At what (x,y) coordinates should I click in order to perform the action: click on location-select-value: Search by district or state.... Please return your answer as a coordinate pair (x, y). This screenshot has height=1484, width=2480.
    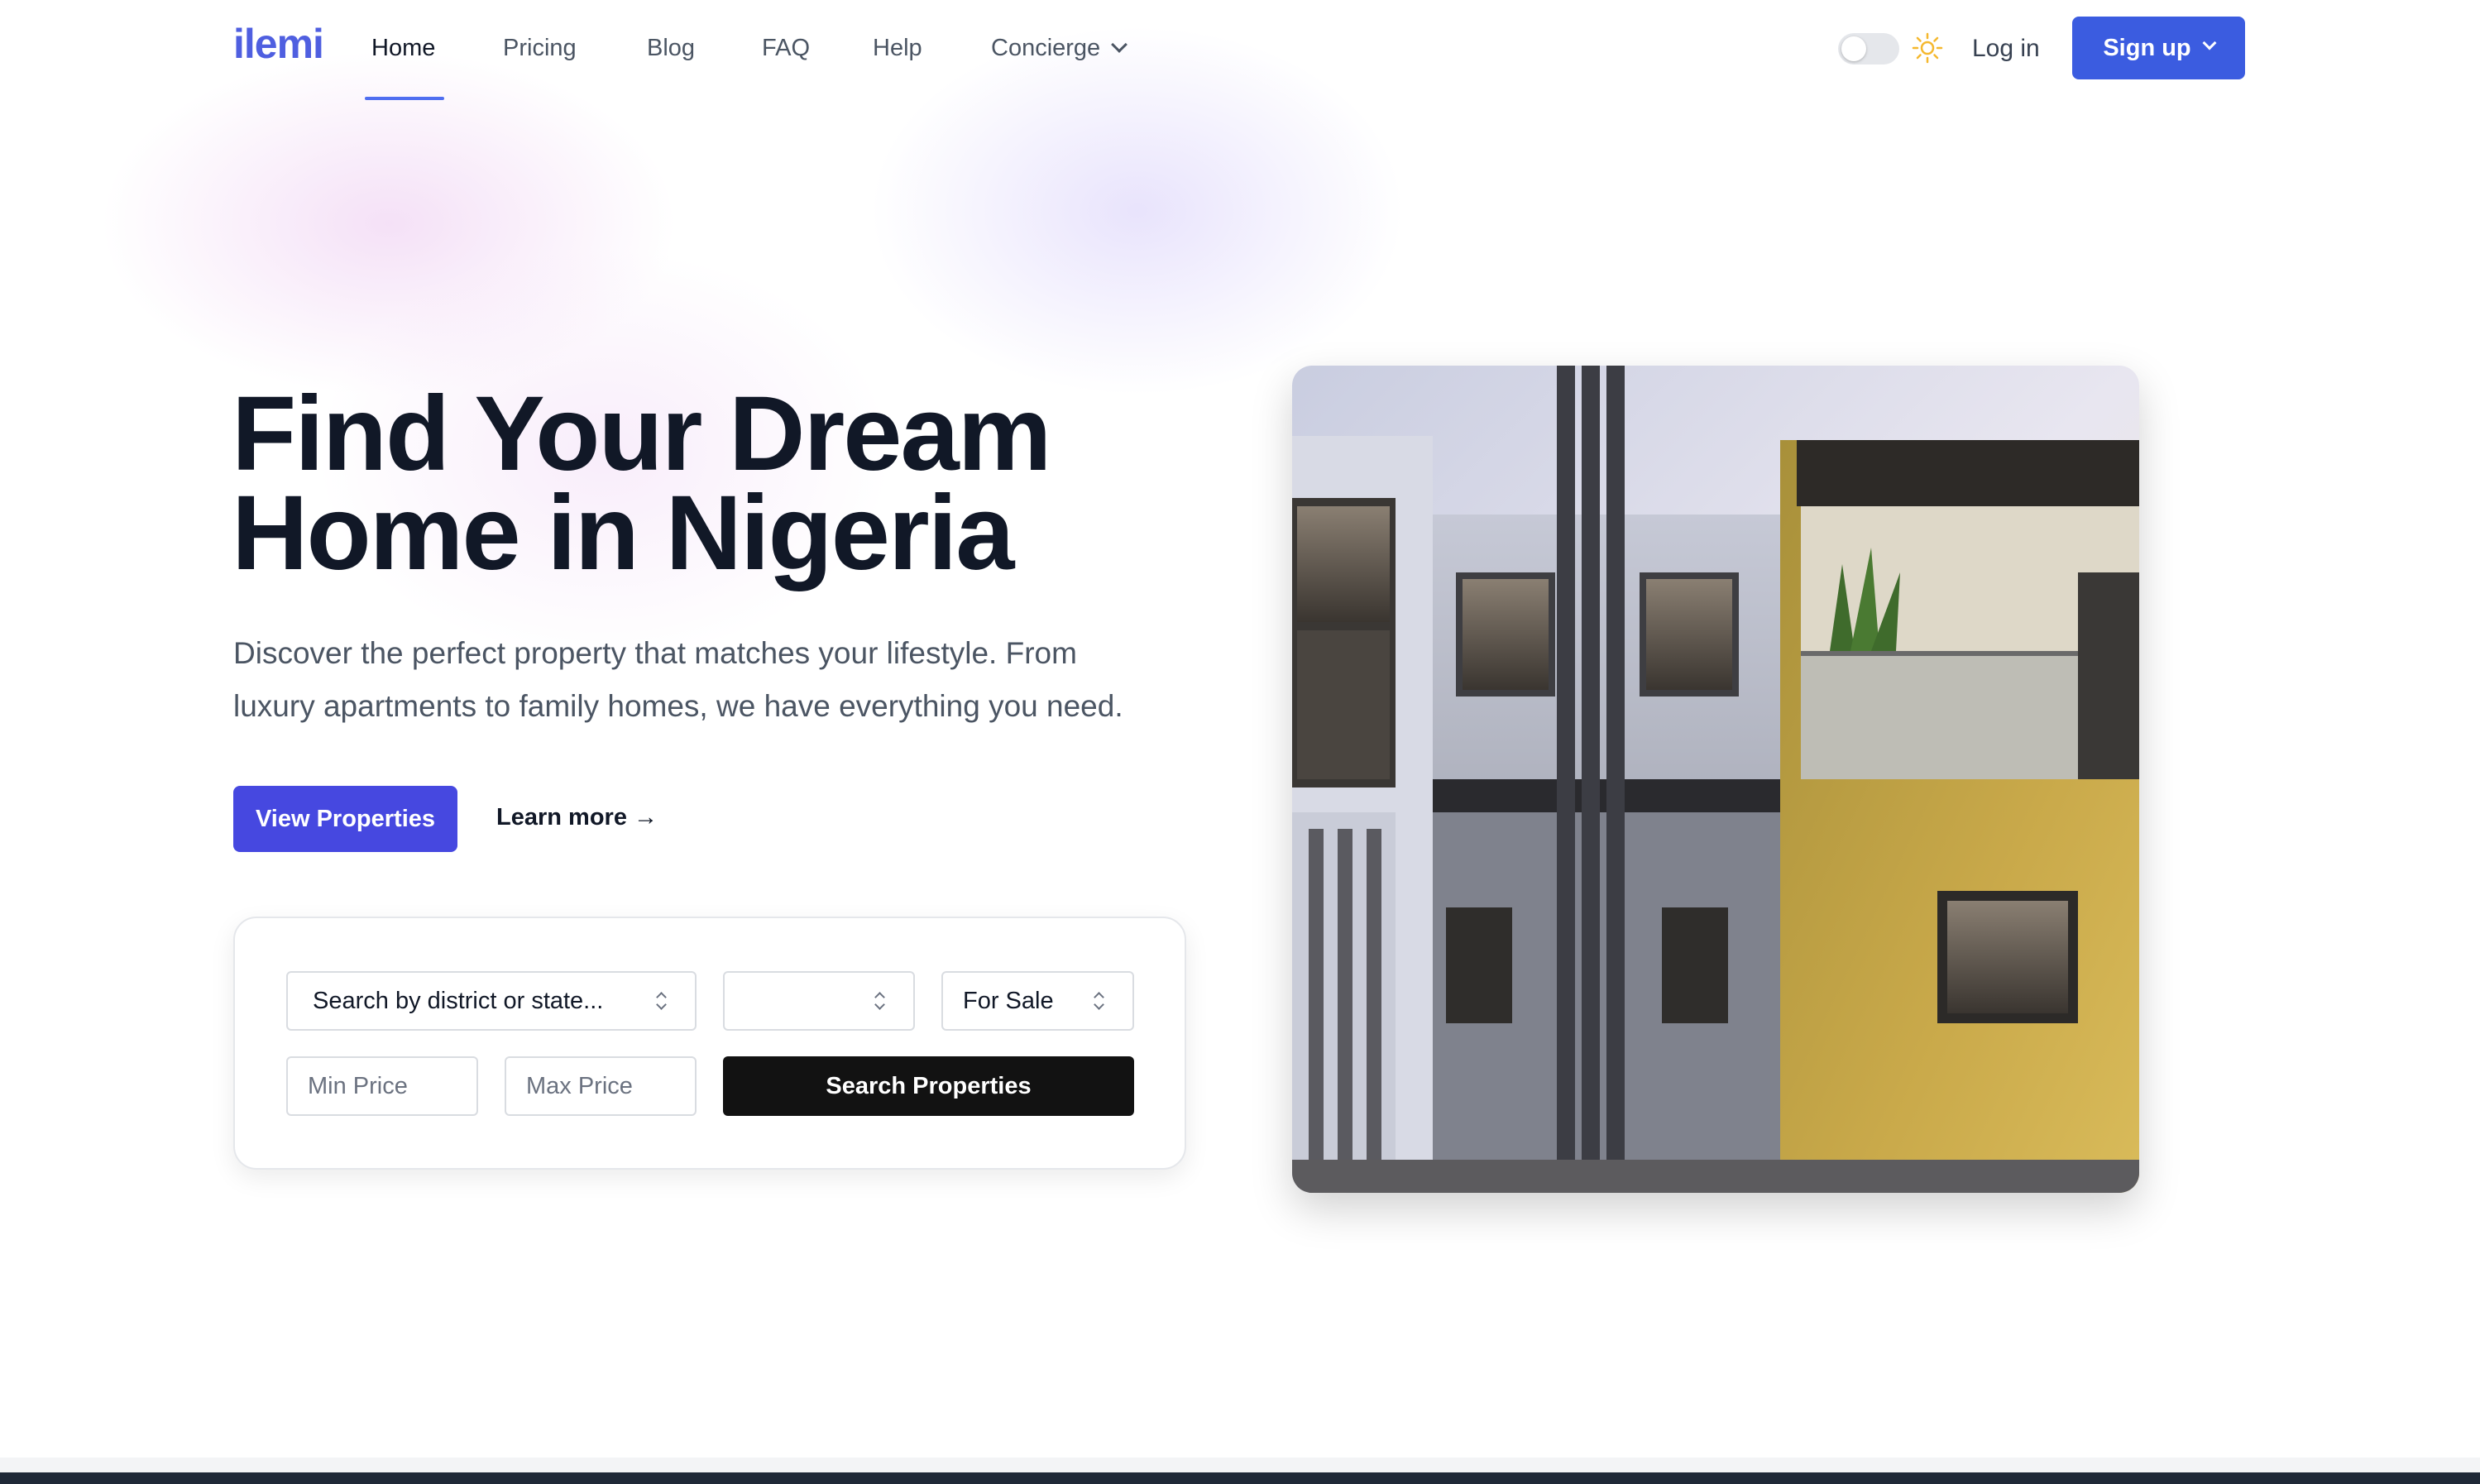
    Looking at the image, I should click on (458, 1001).